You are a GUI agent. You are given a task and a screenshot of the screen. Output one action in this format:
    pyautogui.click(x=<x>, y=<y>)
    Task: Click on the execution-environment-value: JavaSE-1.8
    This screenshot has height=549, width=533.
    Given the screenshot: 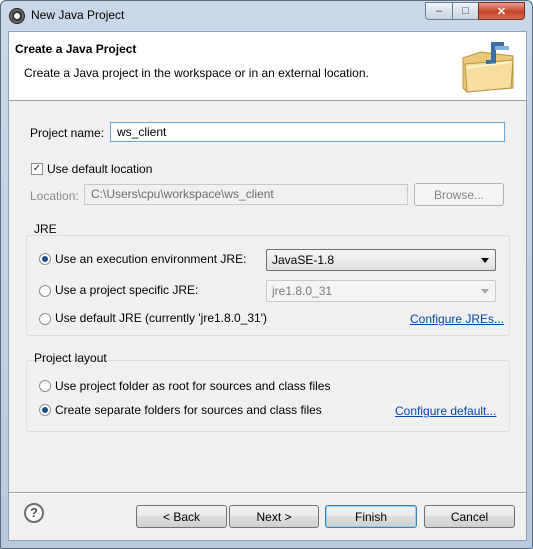 What is the action you would take?
    pyautogui.click(x=303, y=260)
    